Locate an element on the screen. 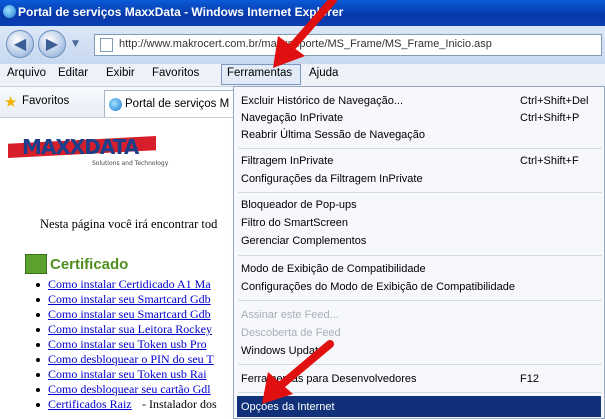  arrow-to-ferramentas is located at coordinates (305, 34).